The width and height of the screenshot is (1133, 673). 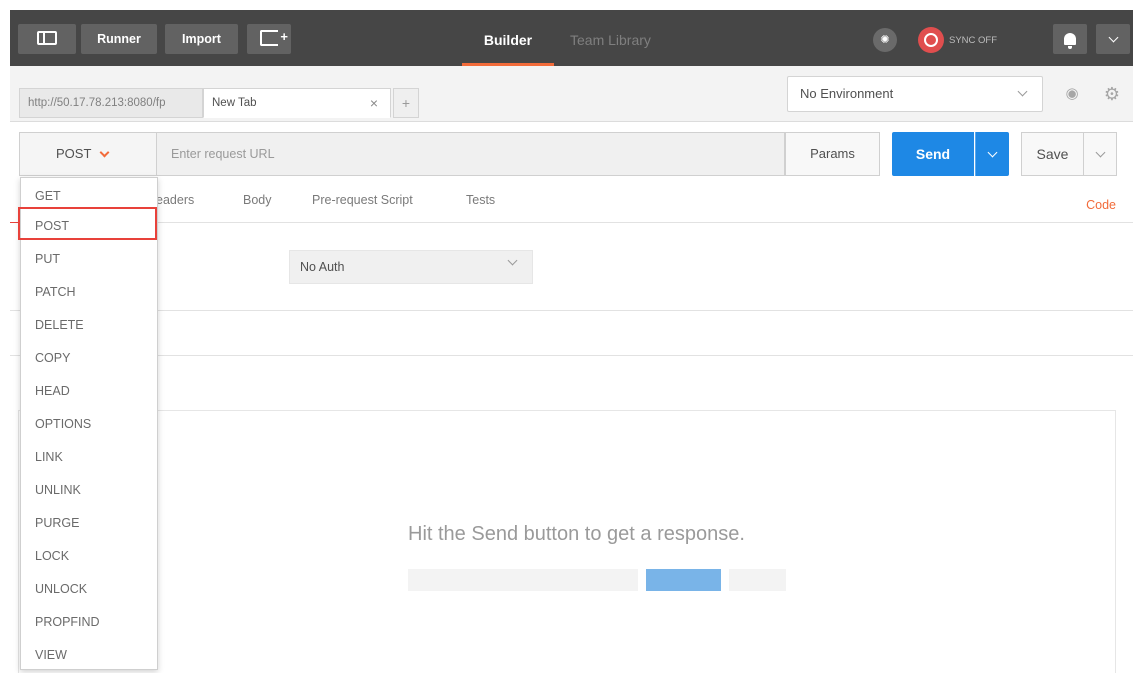 What do you see at coordinates (931, 40) in the screenshot?
I see `sync-icon` at bounding box center [931, 40].